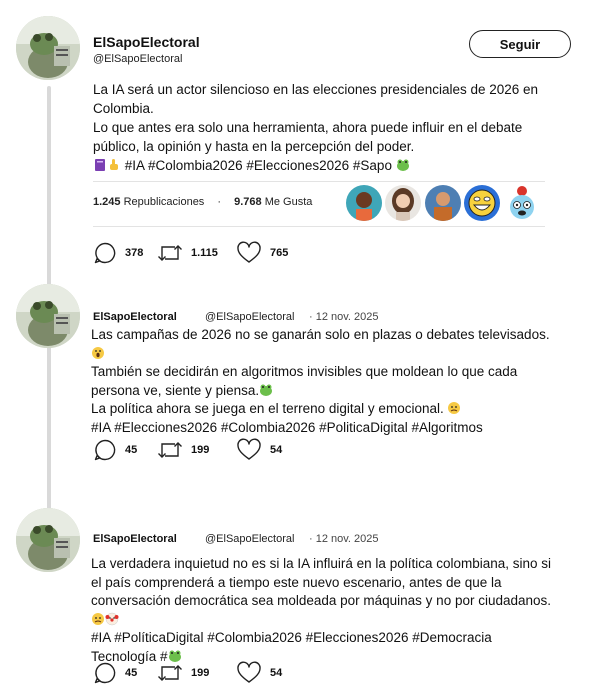  I want to click on woman-avatar-icon, so click(403, 203).